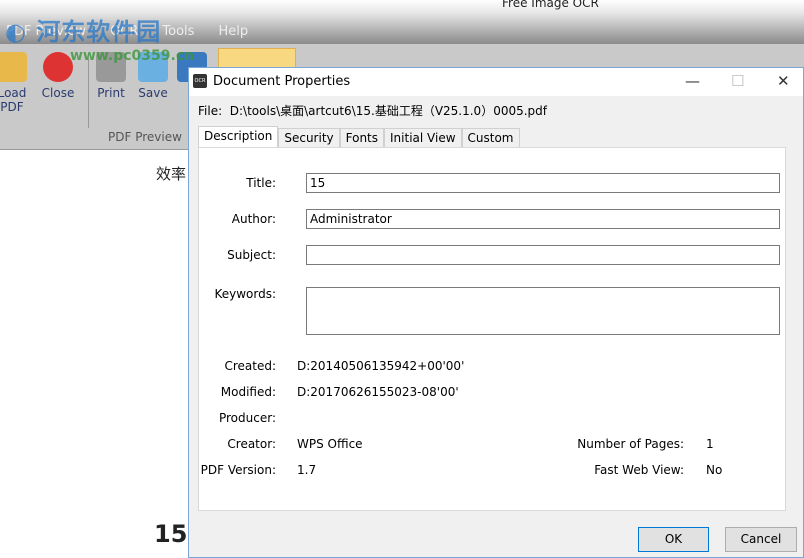 This screenshot has height=558, width=804. Describe the element at coordinates (630, 444) in the screenshot. I see `pages-label: Number of Pages:` at that location.